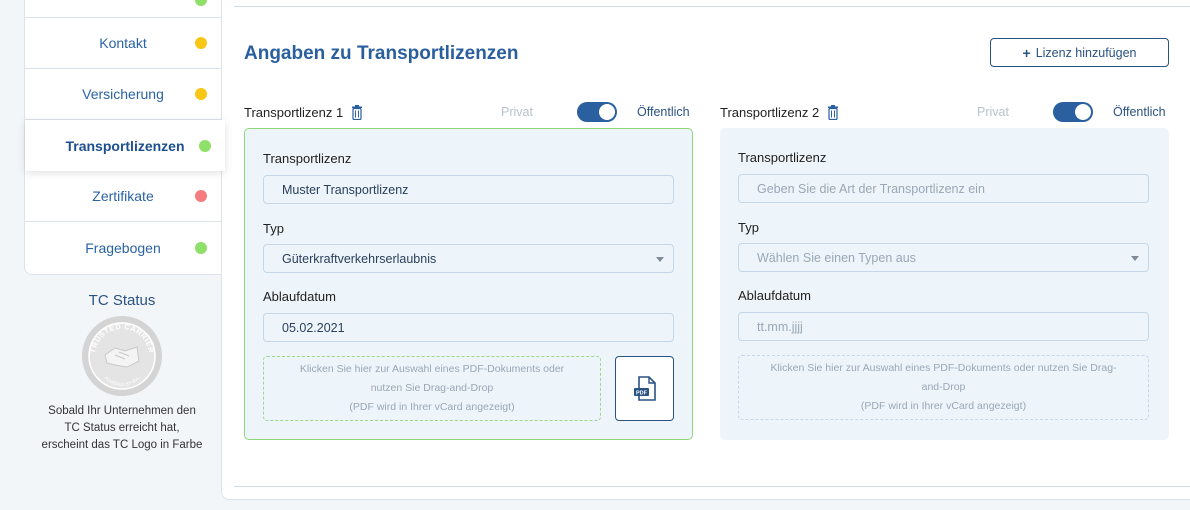 The width and height of the screenshot is (1190, 510). I want to click on type-select: Güterkraftverkehrserlaubnis, so click(468, 258).